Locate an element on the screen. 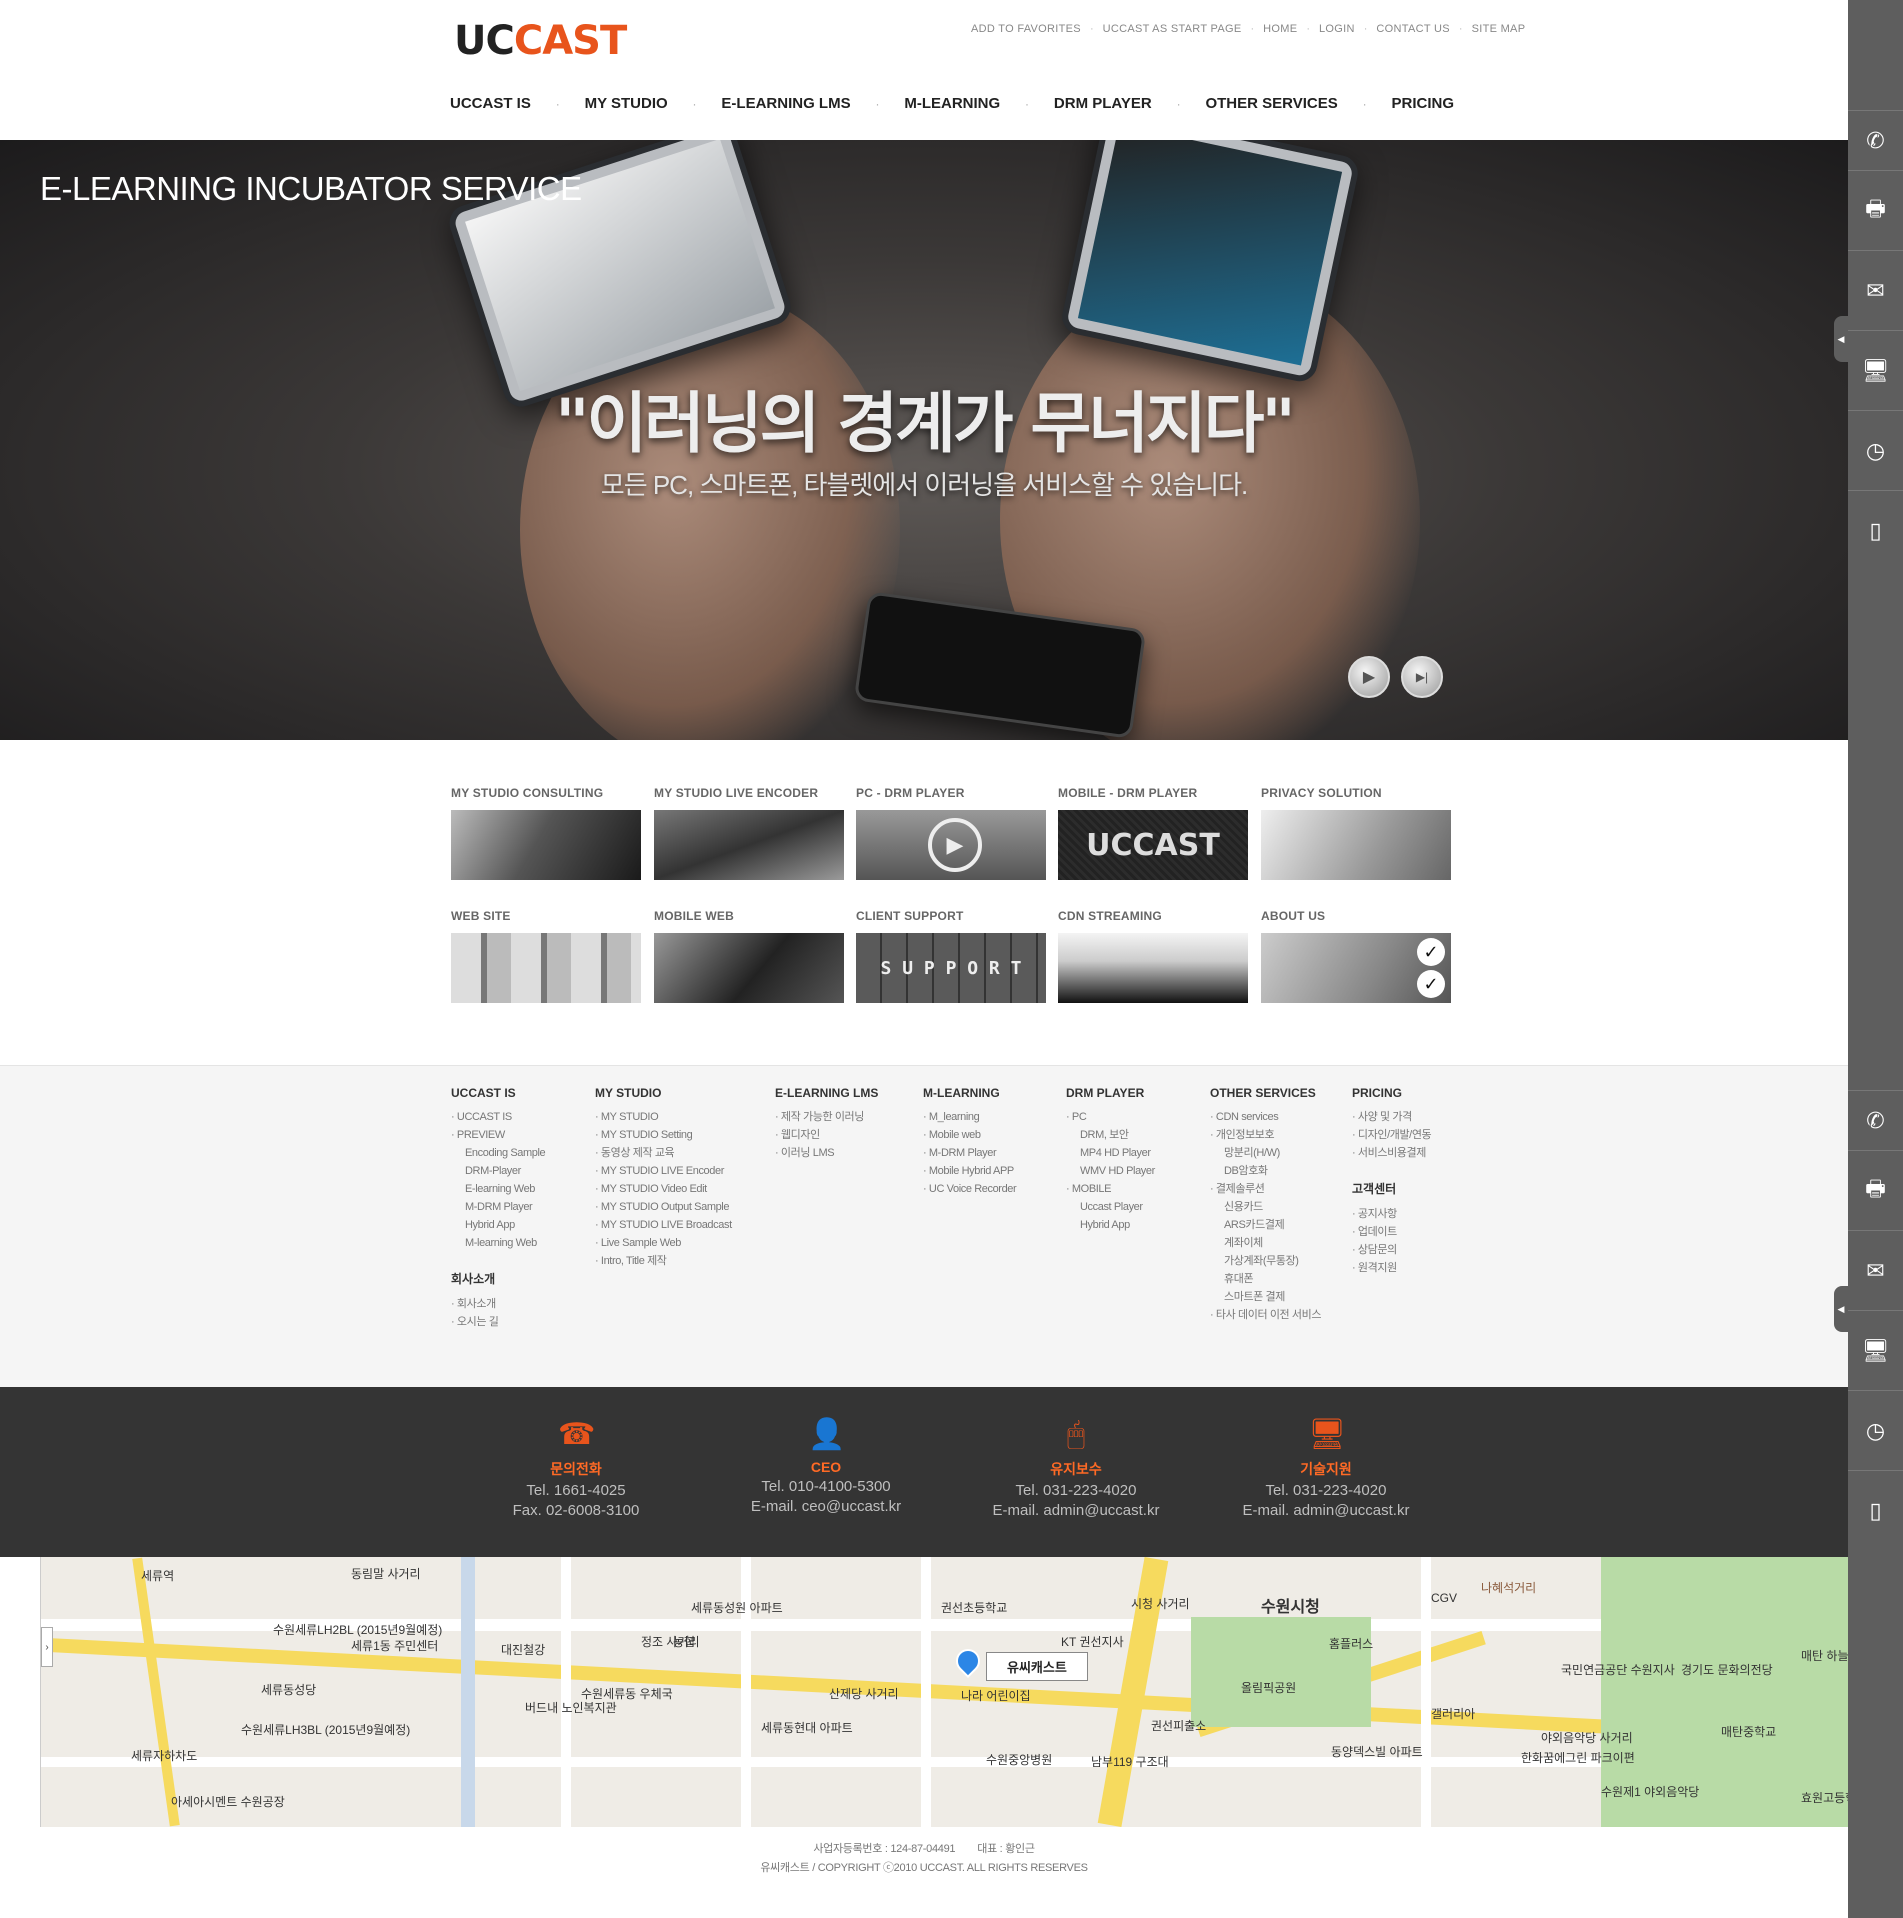 This screenshot has width=1903, height=1918. sitemap-heading: 회사소개 is located at coordinates (498, 1278).